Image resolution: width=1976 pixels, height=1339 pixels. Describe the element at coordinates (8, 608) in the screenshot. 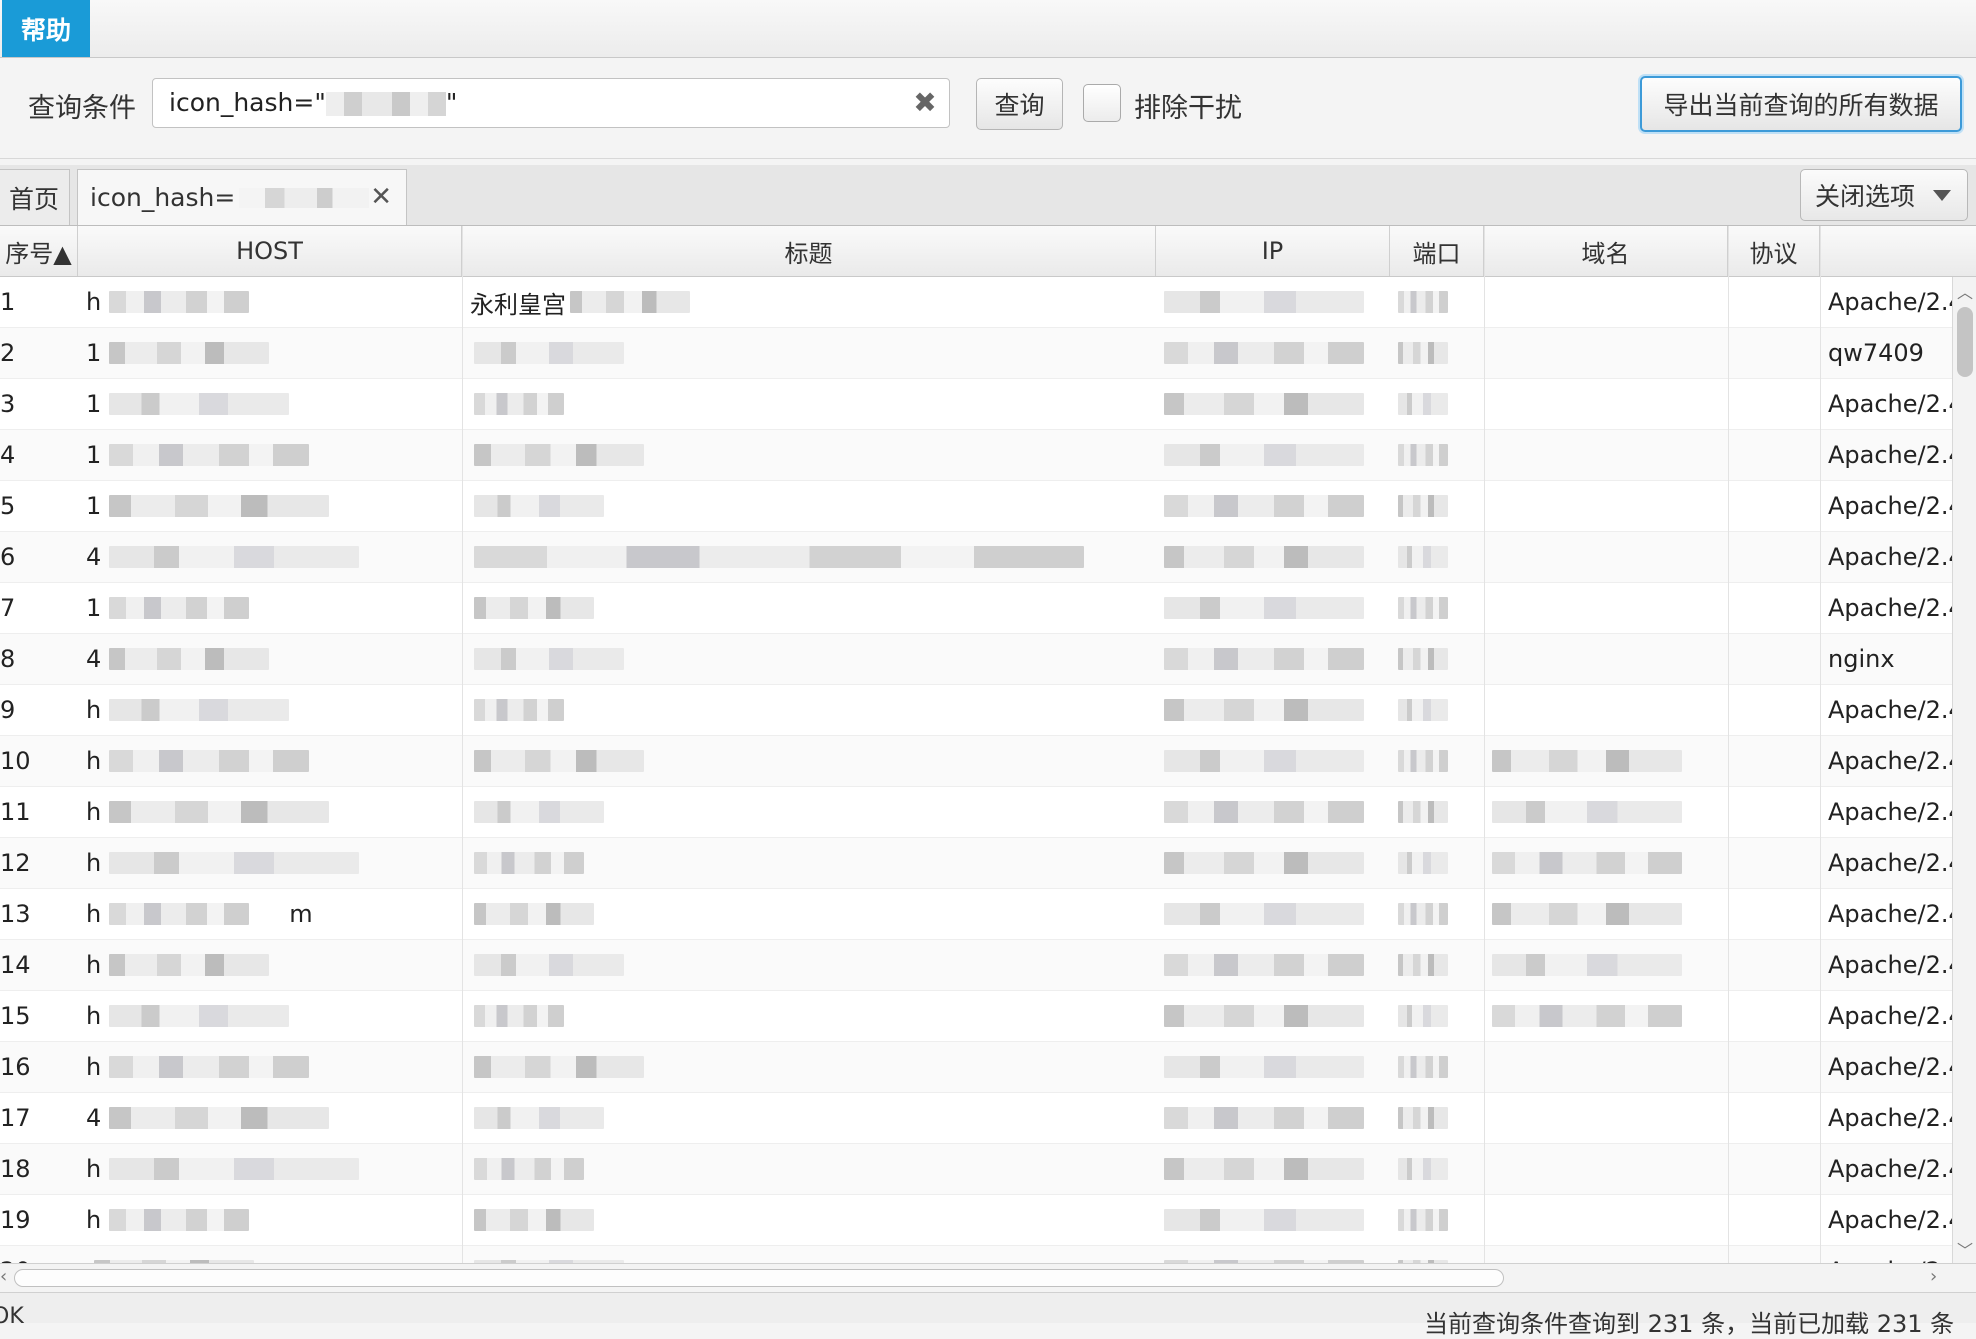

I see `row-index: 7` at that location.